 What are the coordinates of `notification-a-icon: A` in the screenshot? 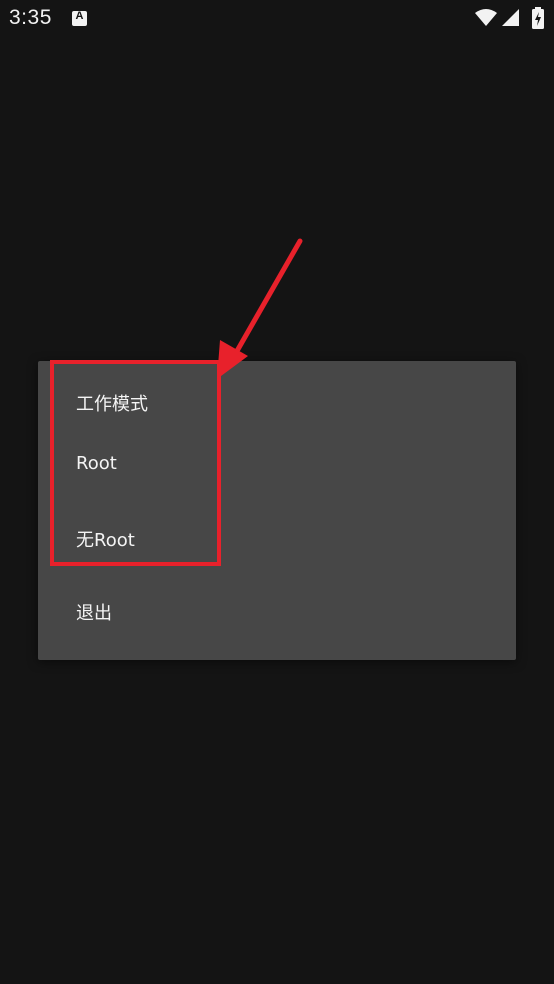 It's located at (79, 18).